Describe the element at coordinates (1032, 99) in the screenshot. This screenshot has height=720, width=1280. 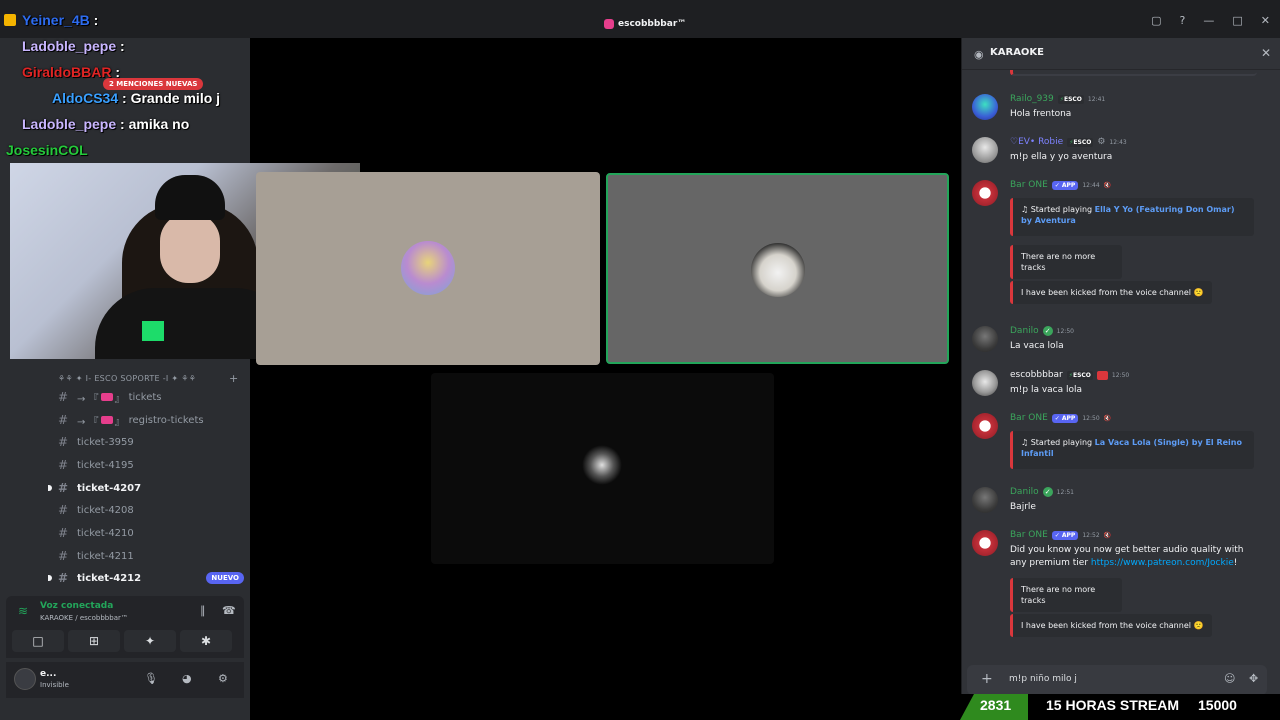
I see `message-author: Railo_939` at that location.